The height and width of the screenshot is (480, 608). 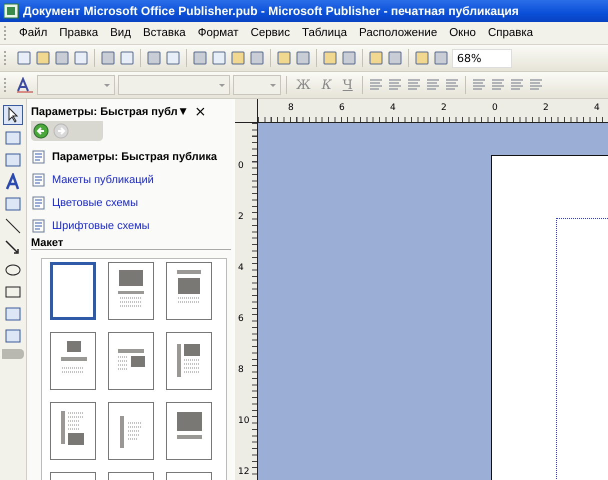 What do you see at coordinates (104, 112) in the screenshot?
I see `task-pane-title: Параметры: Быстрая публ` at bounding box center [104, 112].